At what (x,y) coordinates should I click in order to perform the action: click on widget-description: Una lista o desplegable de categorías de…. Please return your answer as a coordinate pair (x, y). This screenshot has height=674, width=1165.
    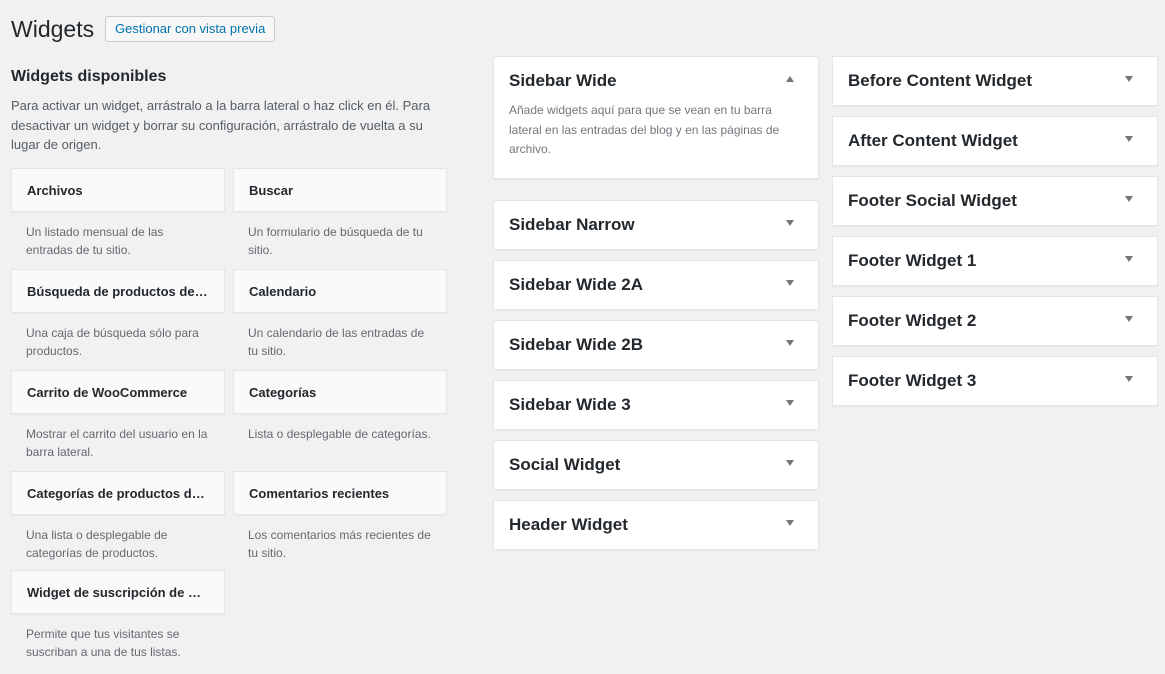
    Looking at the image, I should click on (97, 544).